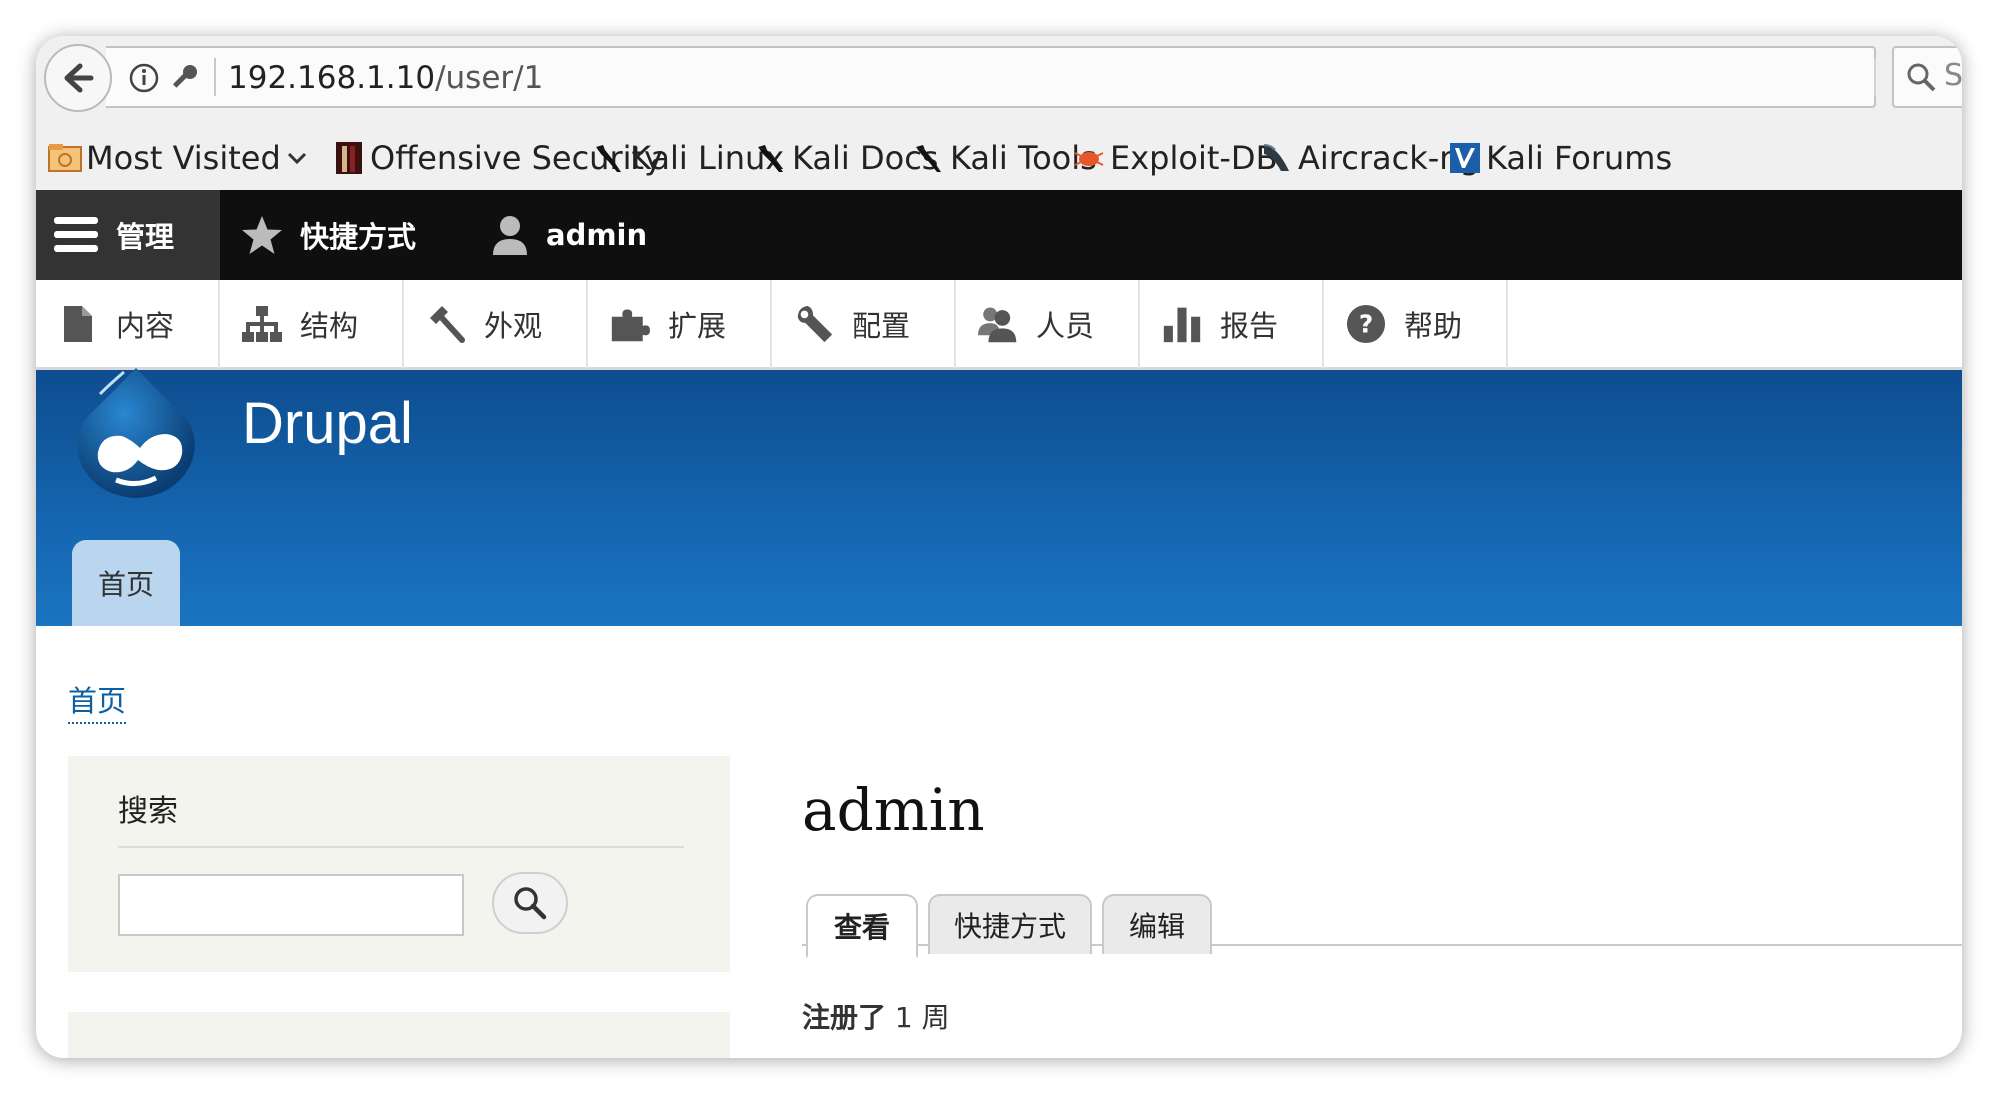 This screenshot has height=1094, width=1998. What do you see at coordinates (1182, 324) in the screenshot?
I see `bar-chart-icon` at bounding box center [1182, 324].